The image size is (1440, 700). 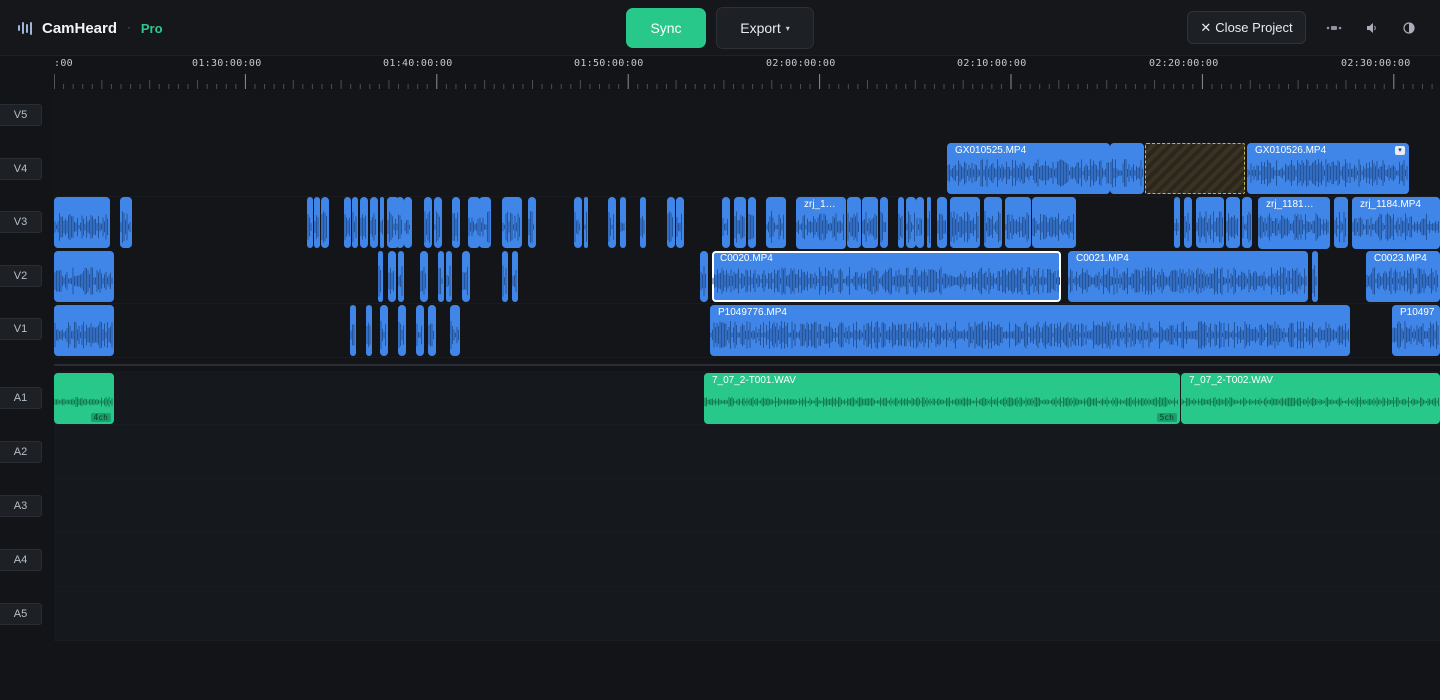 What do you see at coordinates (1195, 168) in the screenshot?
I see `missing-media-placeholder` at bounding box center [1195, 168].